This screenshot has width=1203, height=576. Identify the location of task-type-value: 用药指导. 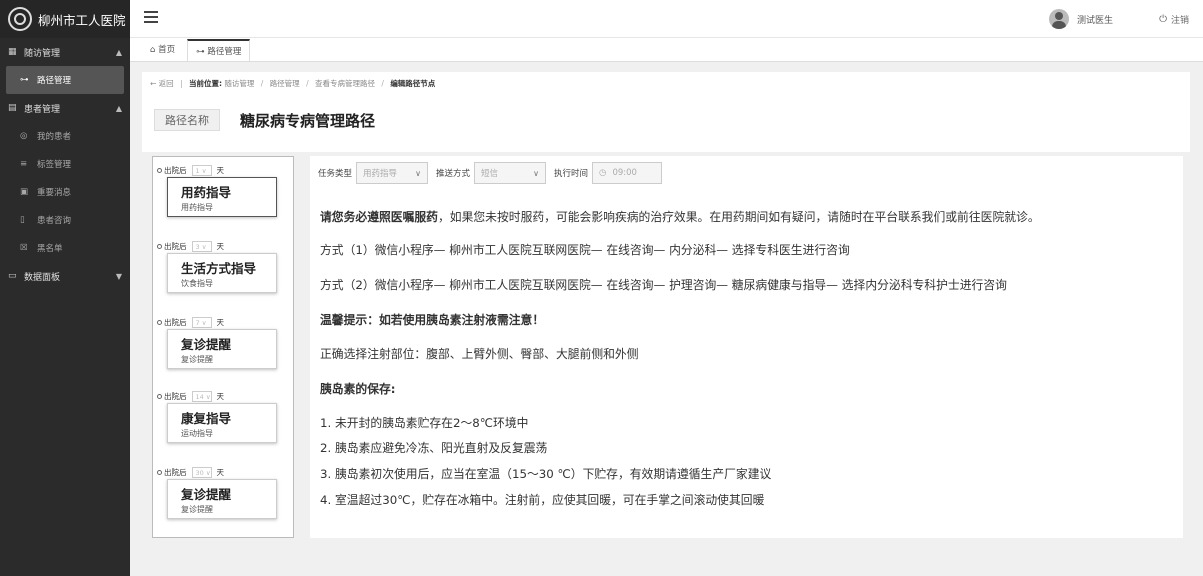
(380, 174).